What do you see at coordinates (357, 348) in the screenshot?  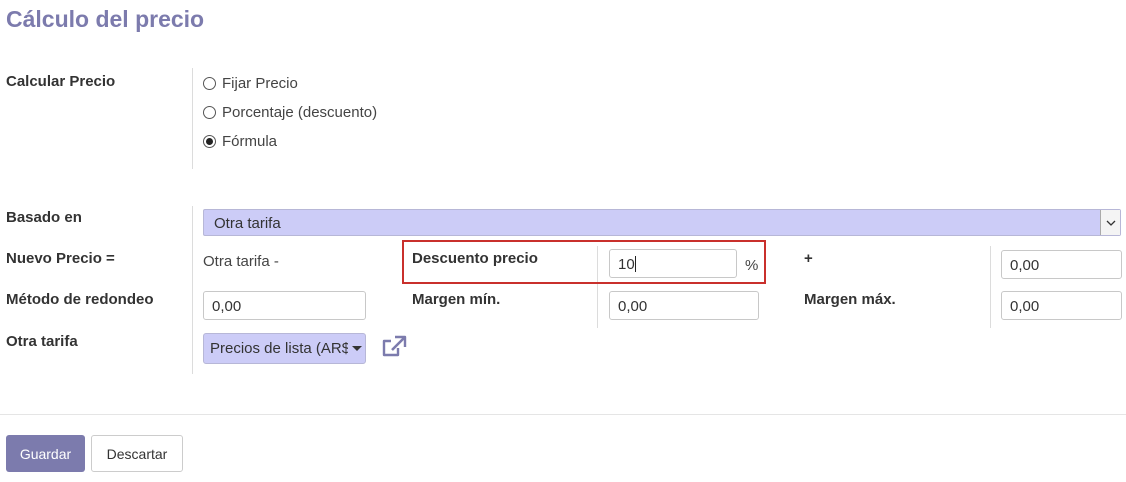 I see `caret-down-icon` at bounding box center [357, 348].